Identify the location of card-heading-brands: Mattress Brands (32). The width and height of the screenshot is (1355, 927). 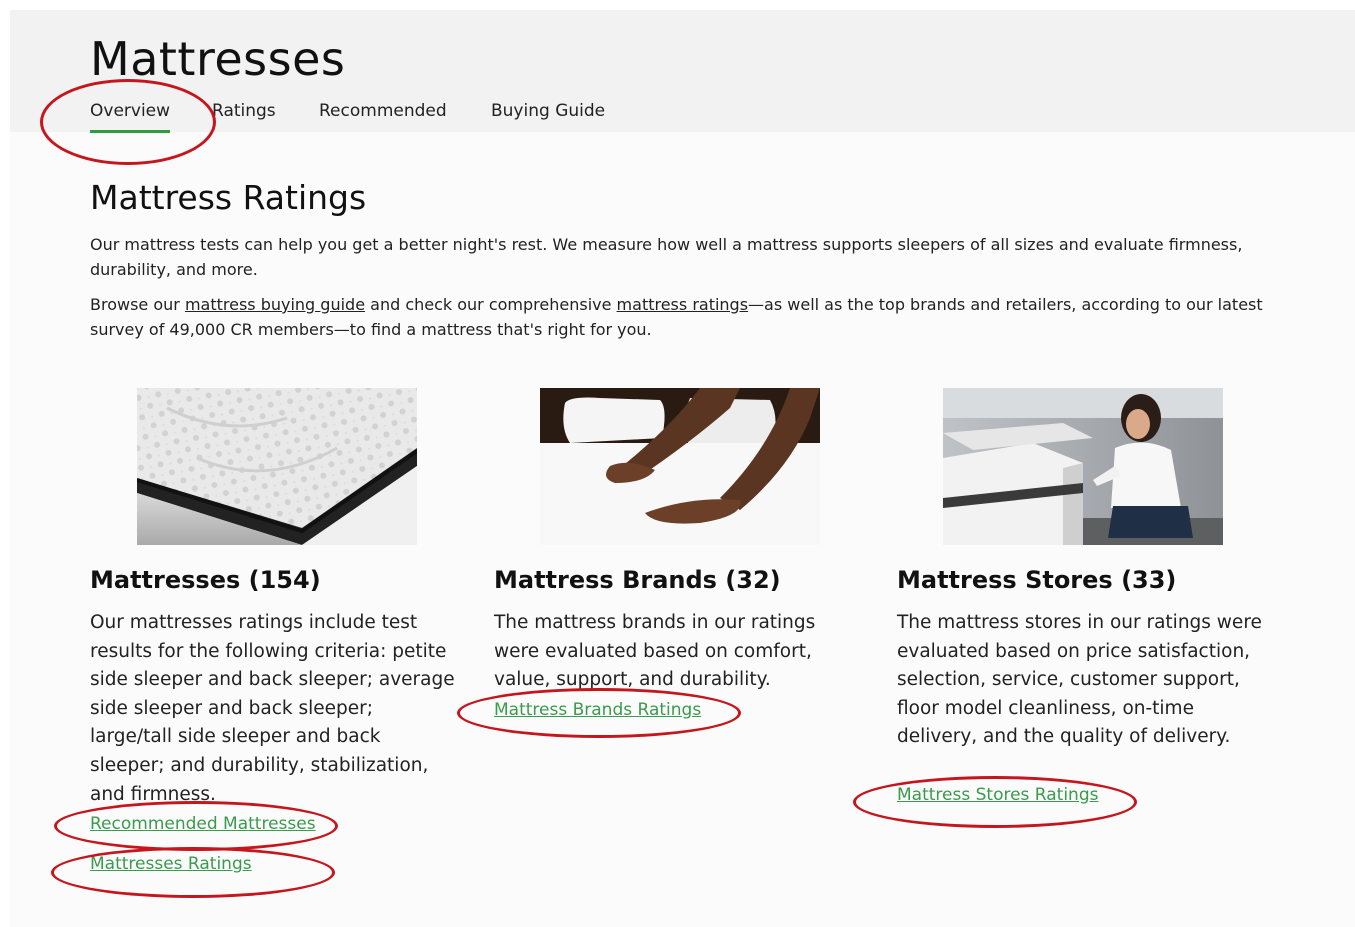
(637, 580).